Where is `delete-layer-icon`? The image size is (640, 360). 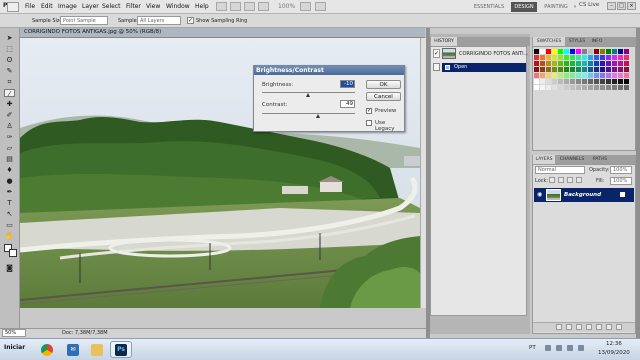
delete-layer-icon is located at coordinates (619, 327).